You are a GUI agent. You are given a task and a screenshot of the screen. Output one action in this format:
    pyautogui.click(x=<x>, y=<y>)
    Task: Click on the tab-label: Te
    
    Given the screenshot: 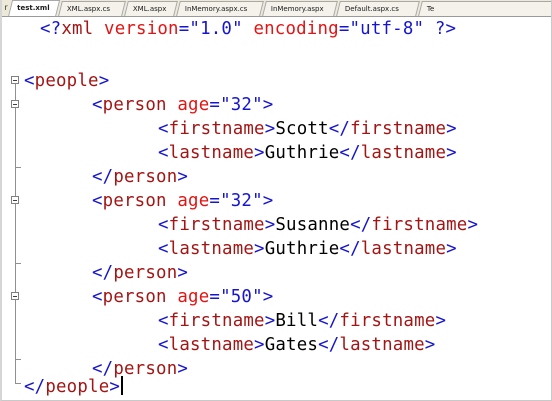 What is the action you would take?
    pyautogui.click(x=430, y=9)
    